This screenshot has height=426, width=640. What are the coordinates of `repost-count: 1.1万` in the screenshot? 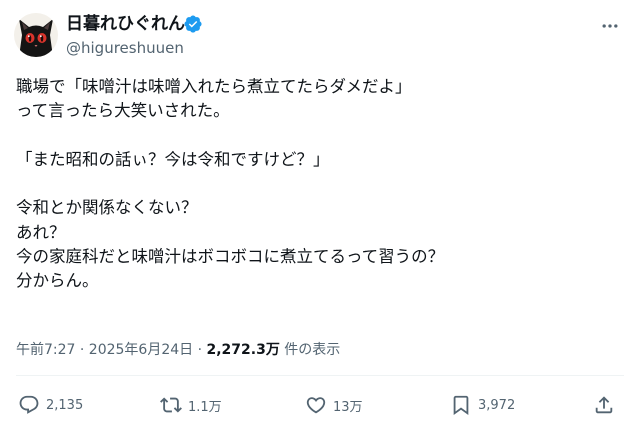 It's located at (205, 407).